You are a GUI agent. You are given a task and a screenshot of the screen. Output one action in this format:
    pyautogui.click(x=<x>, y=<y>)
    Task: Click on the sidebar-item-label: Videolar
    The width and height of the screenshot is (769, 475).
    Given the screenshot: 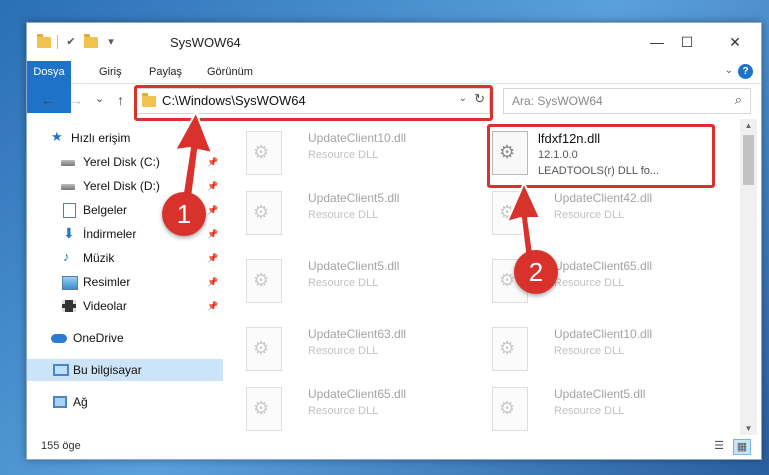 What is the action you would take?
    pyautogui.click(x=105, y=306)
    